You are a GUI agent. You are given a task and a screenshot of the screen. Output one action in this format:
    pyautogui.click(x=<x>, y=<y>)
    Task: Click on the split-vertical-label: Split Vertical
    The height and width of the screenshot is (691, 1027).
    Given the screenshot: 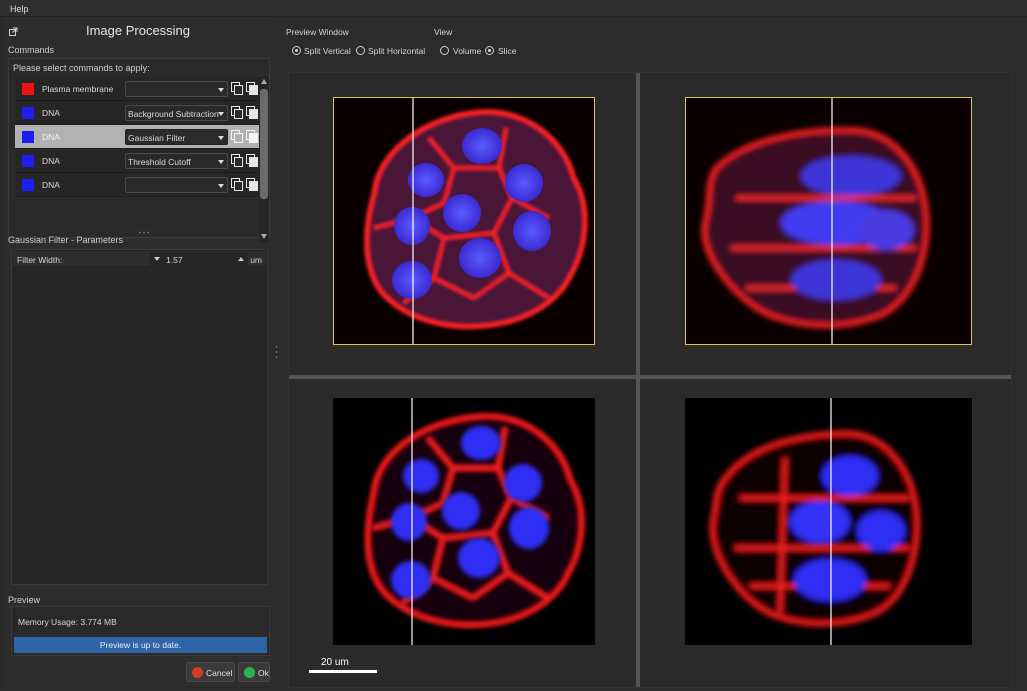 What is the action you would take?
    pyautogui.click(x=327, y=51)
    